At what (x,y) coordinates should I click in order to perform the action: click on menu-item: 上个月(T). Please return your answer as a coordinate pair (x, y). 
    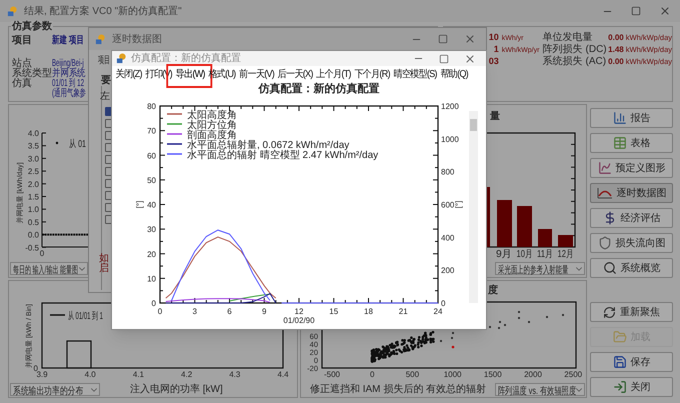
    Looking at the image, I should click on (333, 74).